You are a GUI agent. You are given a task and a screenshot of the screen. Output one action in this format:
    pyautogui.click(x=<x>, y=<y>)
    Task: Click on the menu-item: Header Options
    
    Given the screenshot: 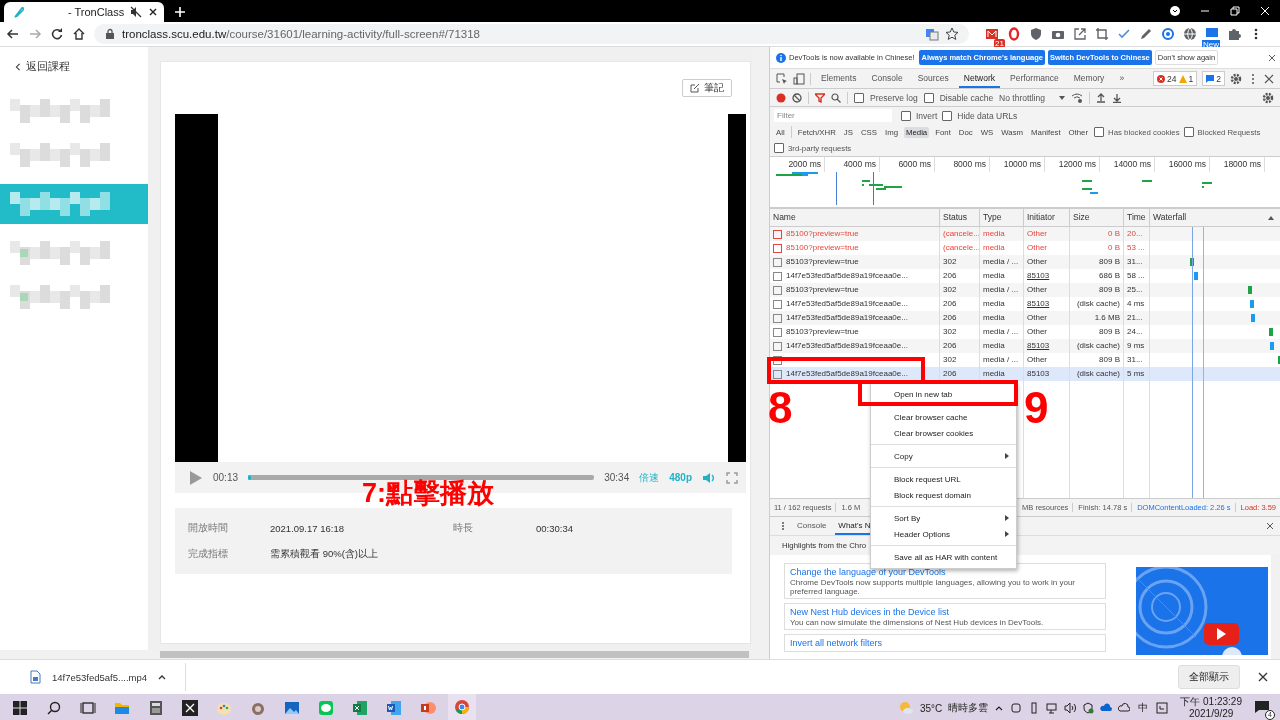 What is the action you would take?
    pyautogui.click(x=943, y=534)
    